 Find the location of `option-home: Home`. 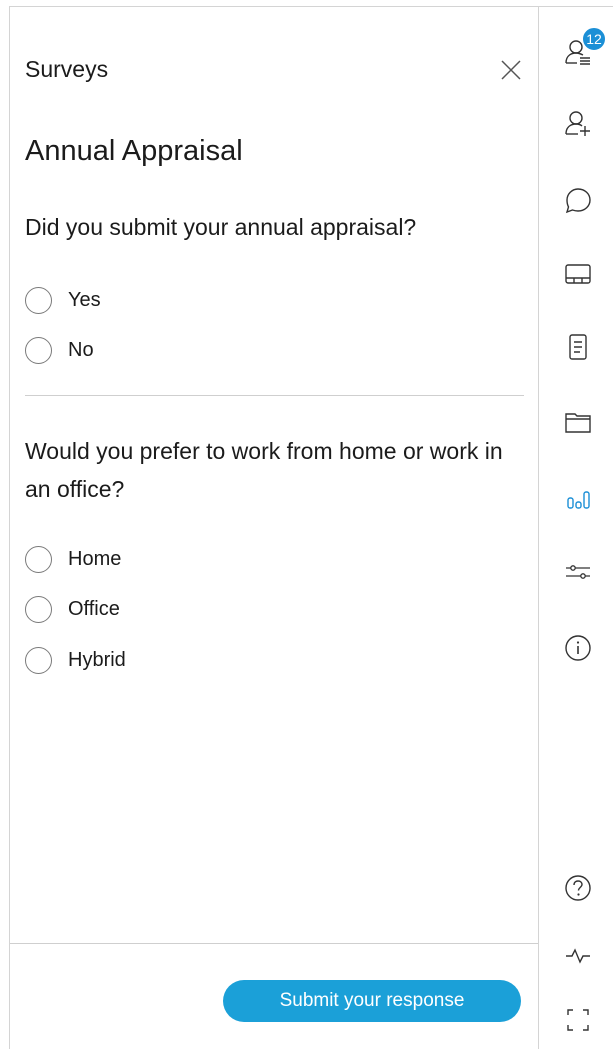

option-home: Home is located at coordinates (73, 559).